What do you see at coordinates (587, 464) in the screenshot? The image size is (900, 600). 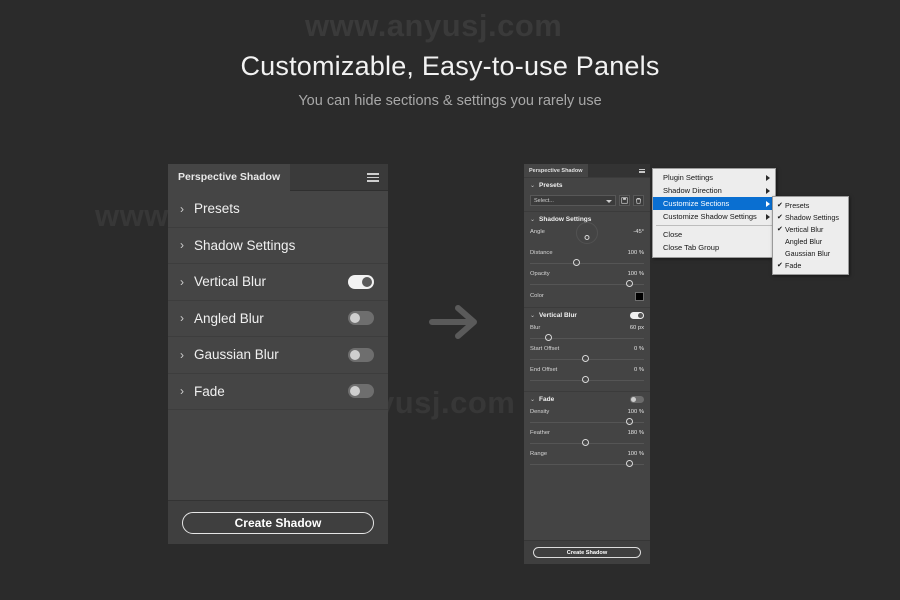 I see `range-slider` at bounding box center [587, 464].